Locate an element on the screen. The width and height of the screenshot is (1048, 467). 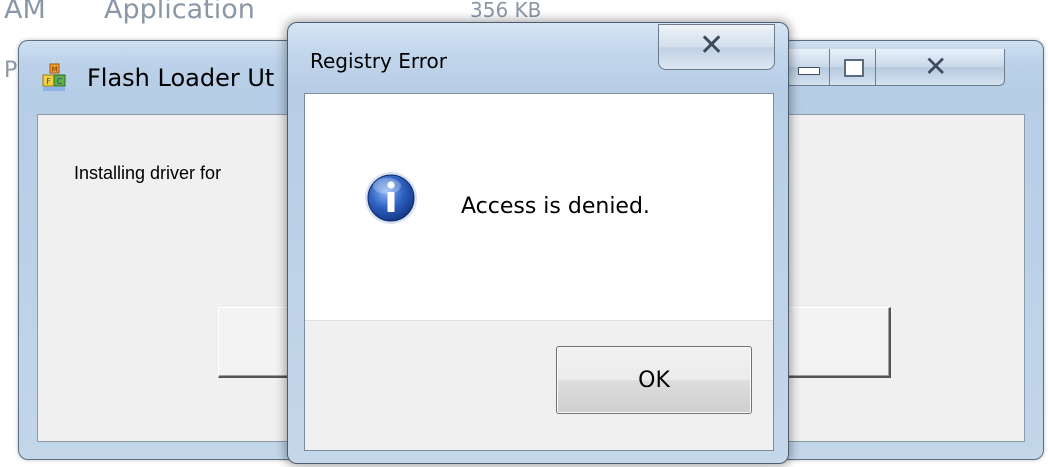
maximize-icon is located at coordinates (854, 68).